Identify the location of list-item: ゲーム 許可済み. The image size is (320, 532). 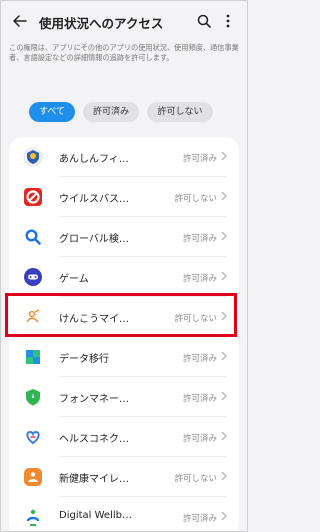
(124, 277).